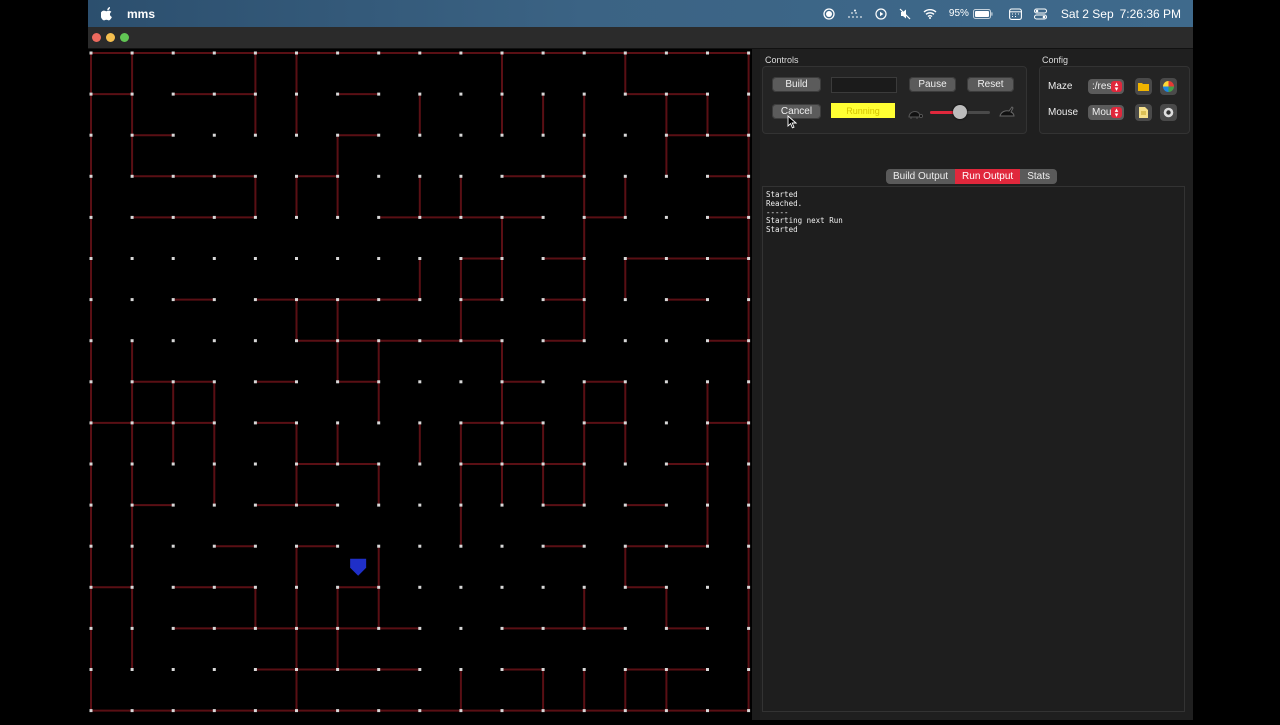  Describe the element at coordinates (905, 14) in the screenshot. I see `mute-icon` at that location.